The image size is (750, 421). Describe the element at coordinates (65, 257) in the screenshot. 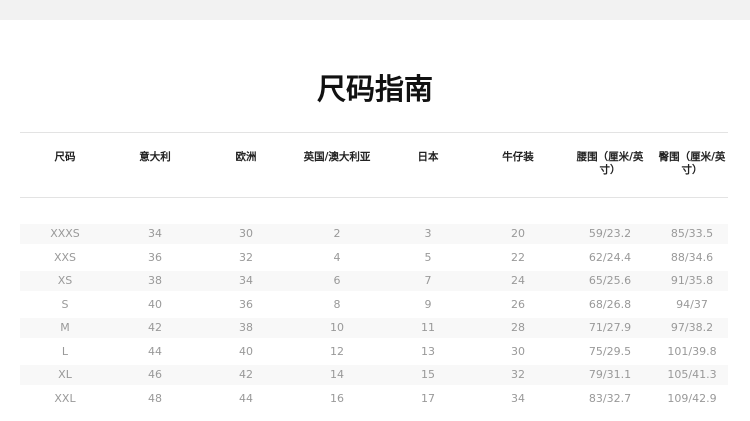

I see `table-cell: XXS` at that location.